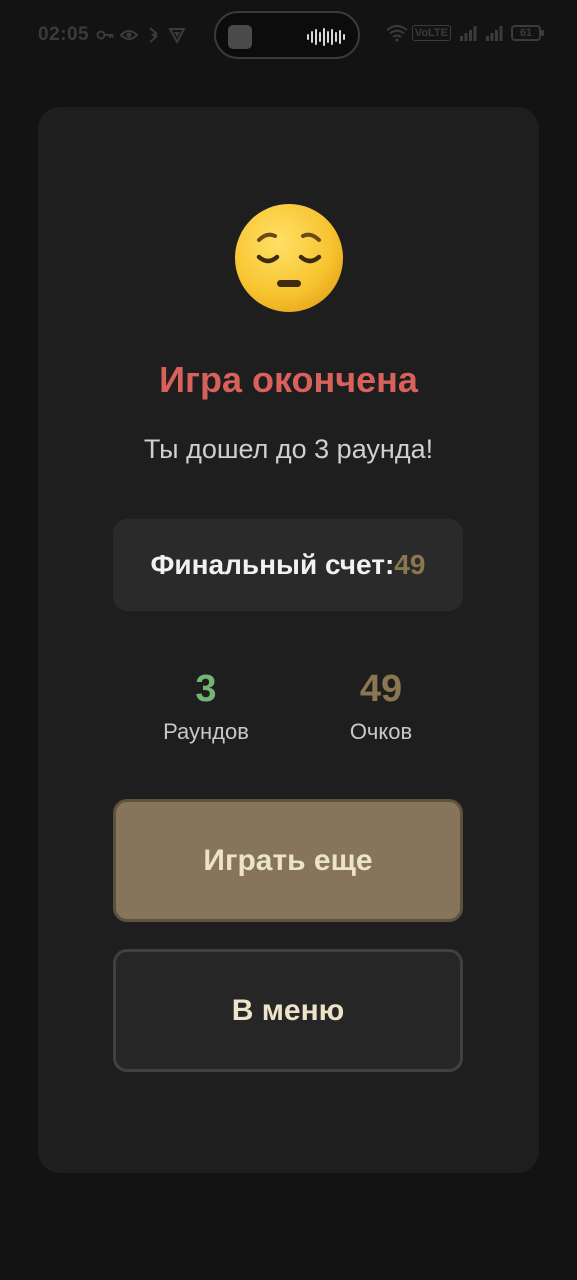 This screenshot has width=577, height=1280. I want to click on volte-badge: VoLTE, so click(431, 33).